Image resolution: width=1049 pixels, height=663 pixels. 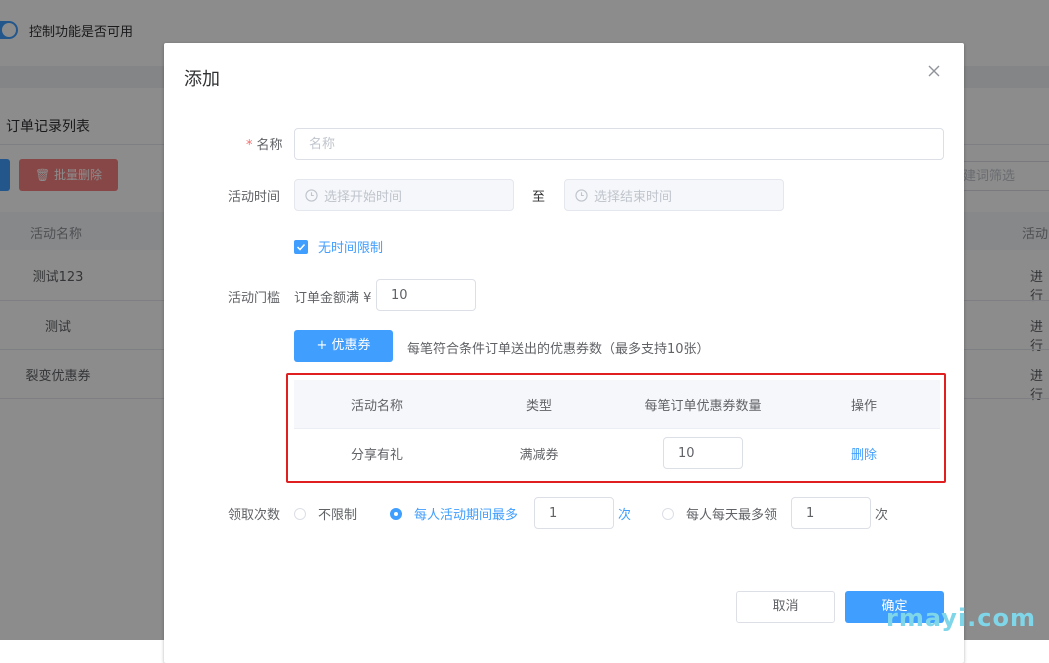 What do you see at coordinates (539, 455) in the screenshot?
I see `coupon-type: 满减券` at bounding box center [539, 455].